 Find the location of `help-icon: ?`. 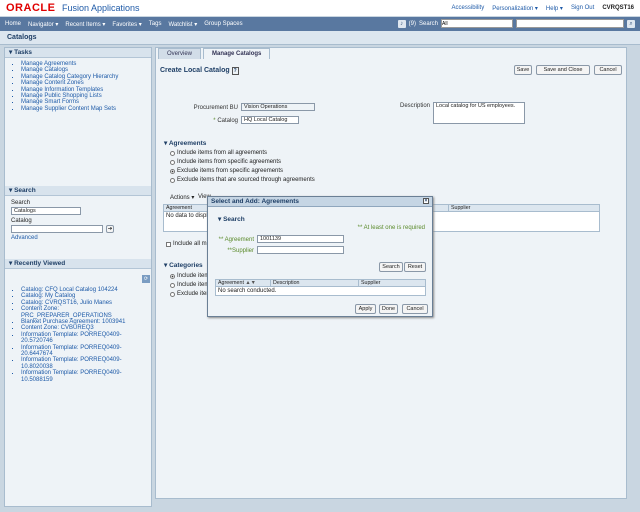

help-icon: ? is located at coordinates (235, 71).